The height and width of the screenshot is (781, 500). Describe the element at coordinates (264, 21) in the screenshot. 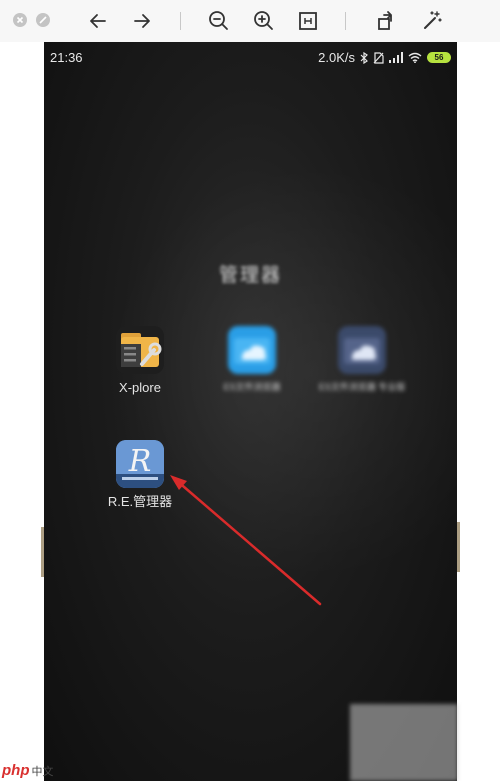

I see `zoom-in-icon` at that location.